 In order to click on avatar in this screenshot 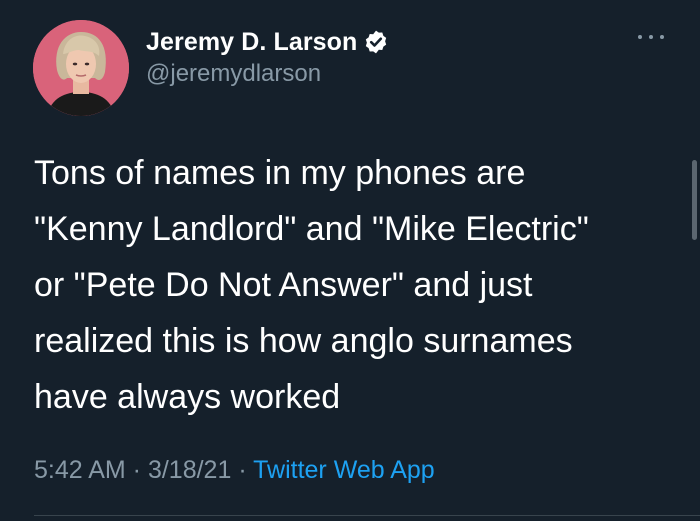, I will do `click(81, 68)`.